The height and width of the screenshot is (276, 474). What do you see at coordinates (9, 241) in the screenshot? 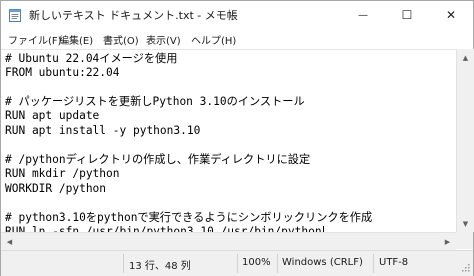
I see `scroll-left-arrow-icon: ◀` at bounding box center [9, 241].